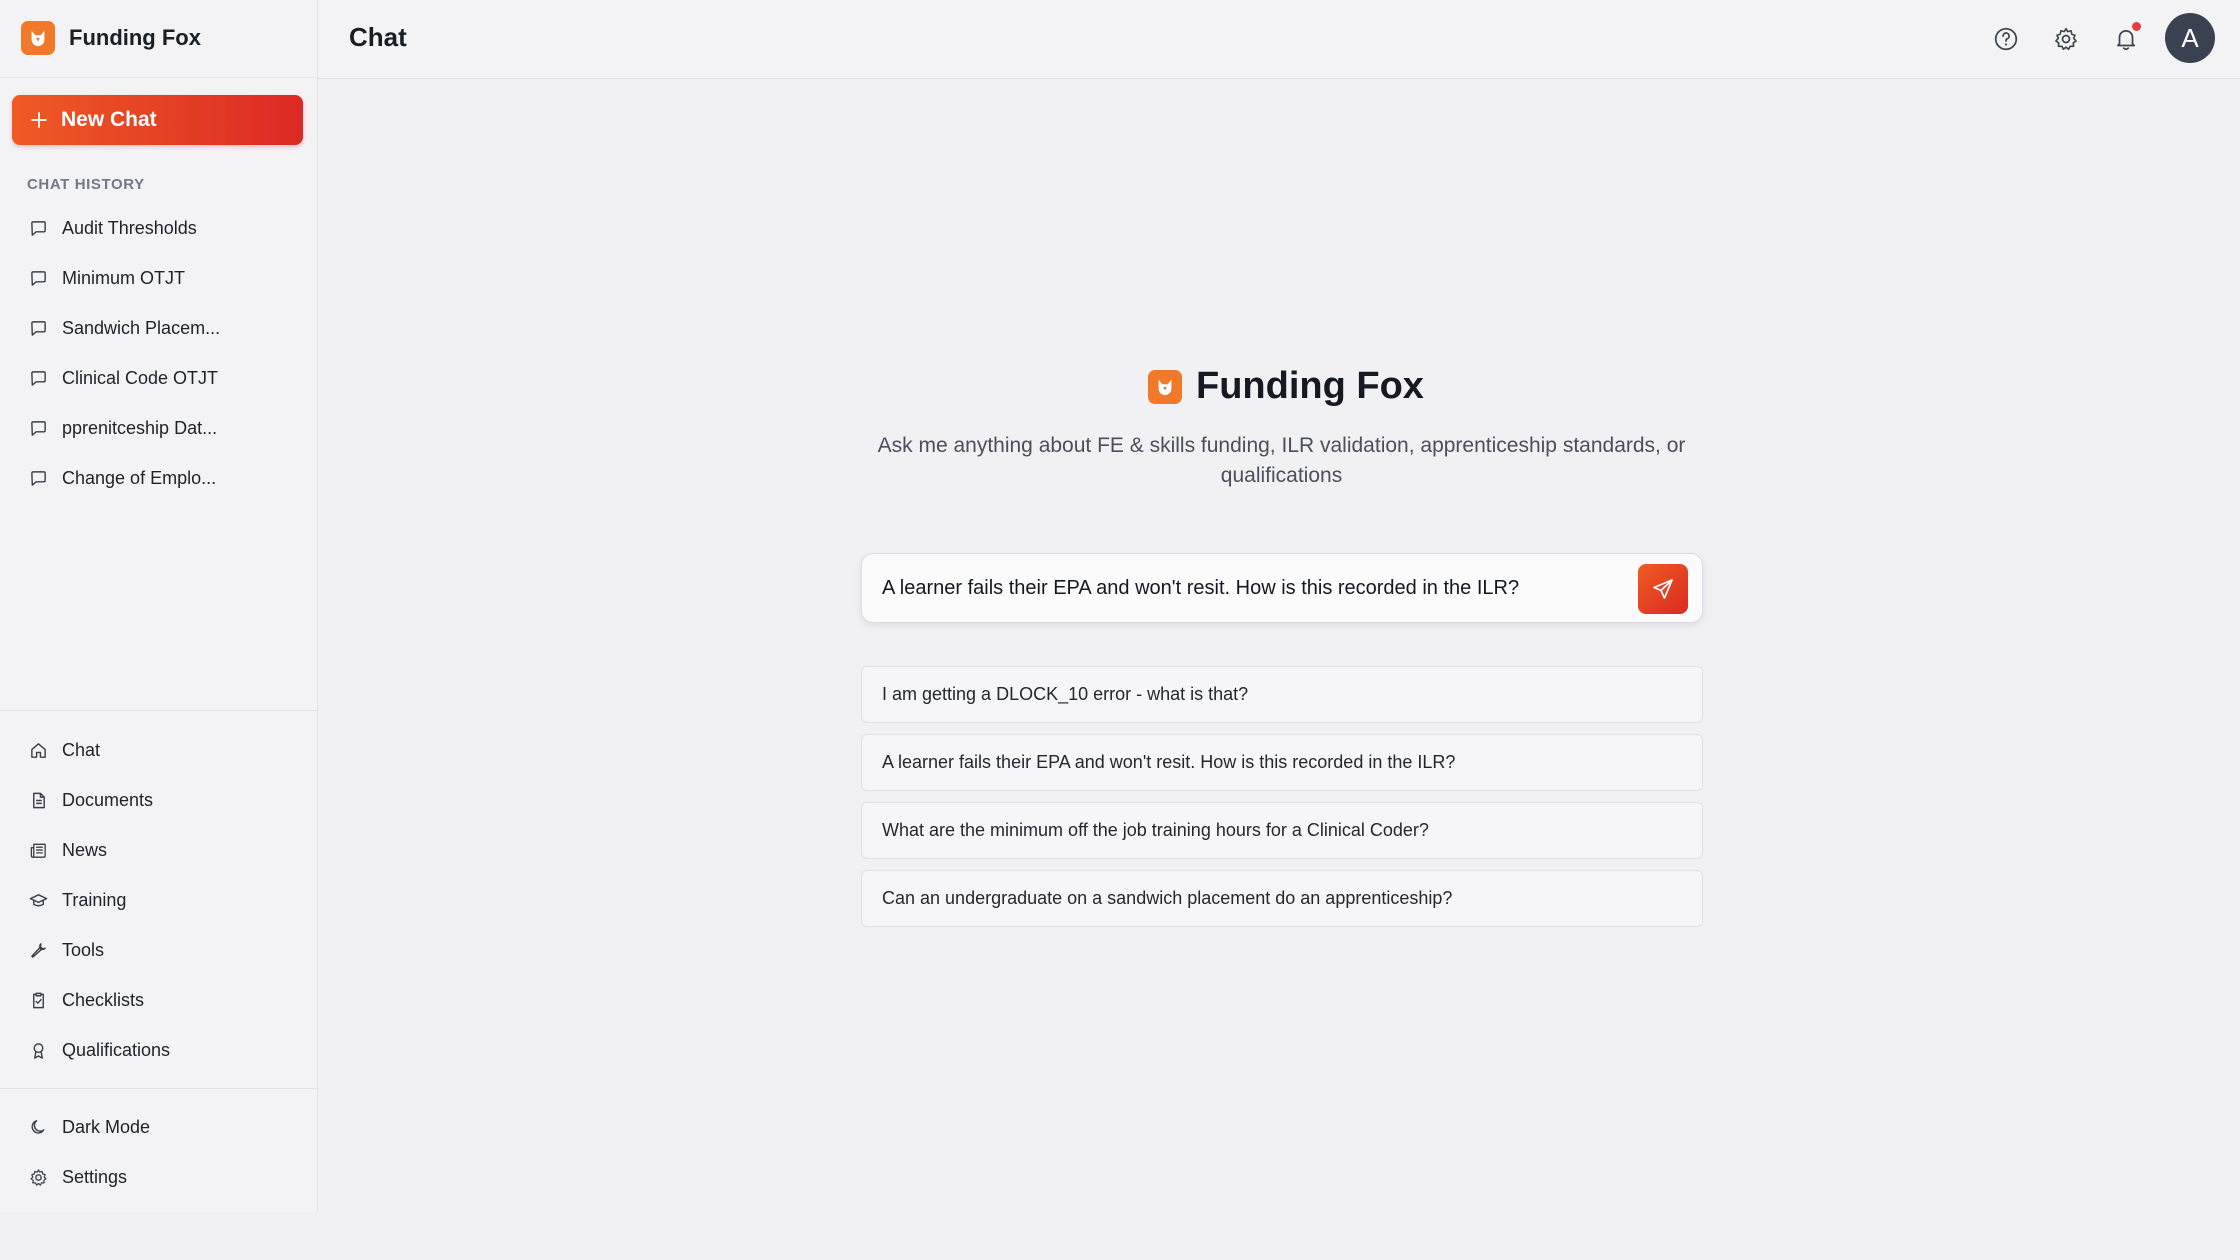 The height and width of the screenshot is (1260, 2240). What do you see at coordinates (2136, 26) in the screenshot?
I see `notification-dot` at bounding box center [2136, 26].